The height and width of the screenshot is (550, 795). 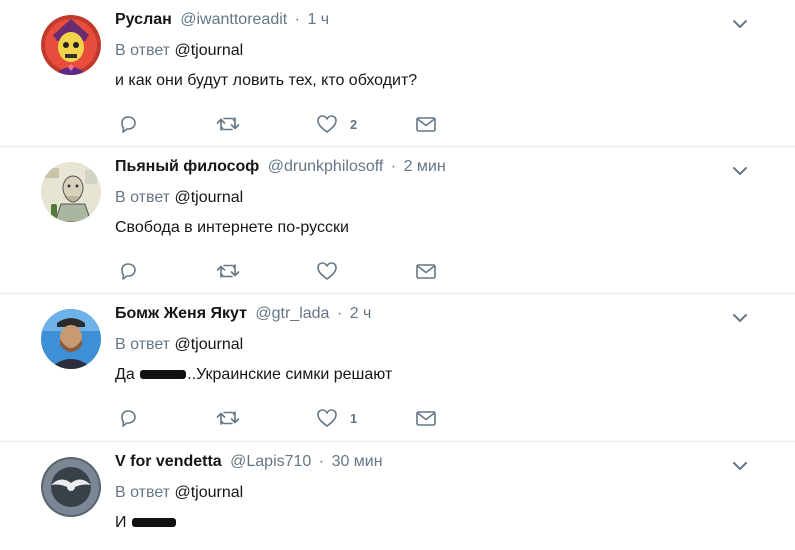 I want to click on username: @Lapis710, so click(x=270, y=461).